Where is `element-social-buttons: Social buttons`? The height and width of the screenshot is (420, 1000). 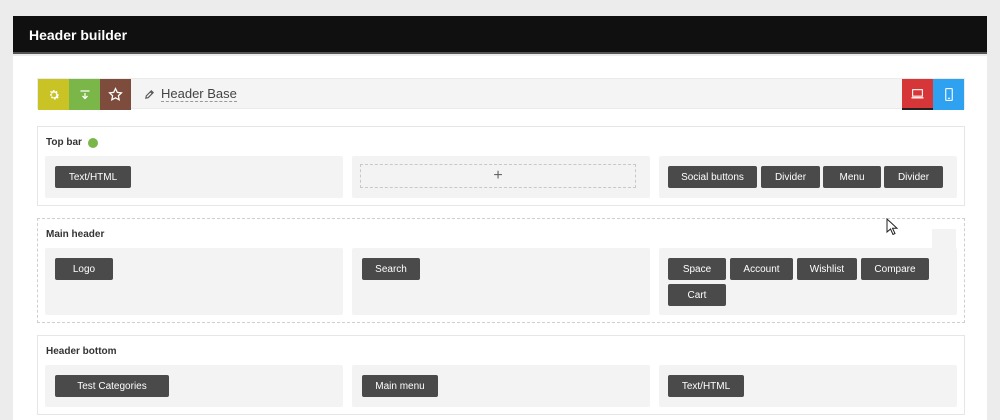 element-social-buttons: Social buttons is located at coordinates (712, 177).